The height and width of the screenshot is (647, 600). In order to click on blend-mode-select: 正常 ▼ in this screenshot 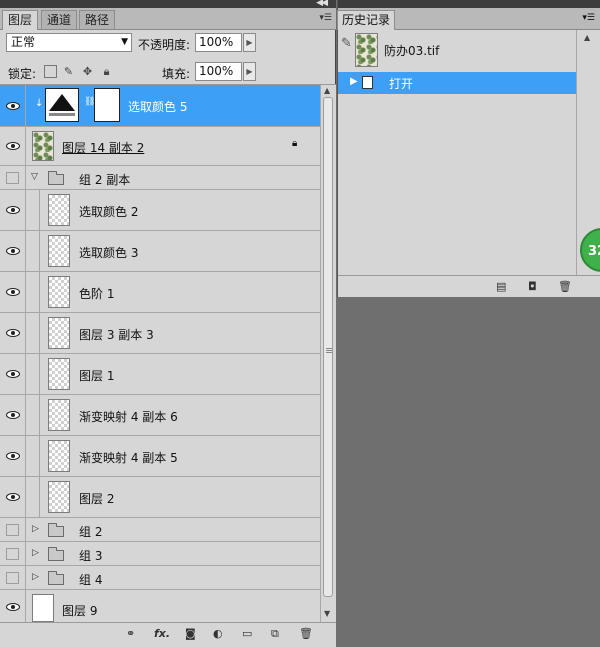, I will do `click(69, 42)`.